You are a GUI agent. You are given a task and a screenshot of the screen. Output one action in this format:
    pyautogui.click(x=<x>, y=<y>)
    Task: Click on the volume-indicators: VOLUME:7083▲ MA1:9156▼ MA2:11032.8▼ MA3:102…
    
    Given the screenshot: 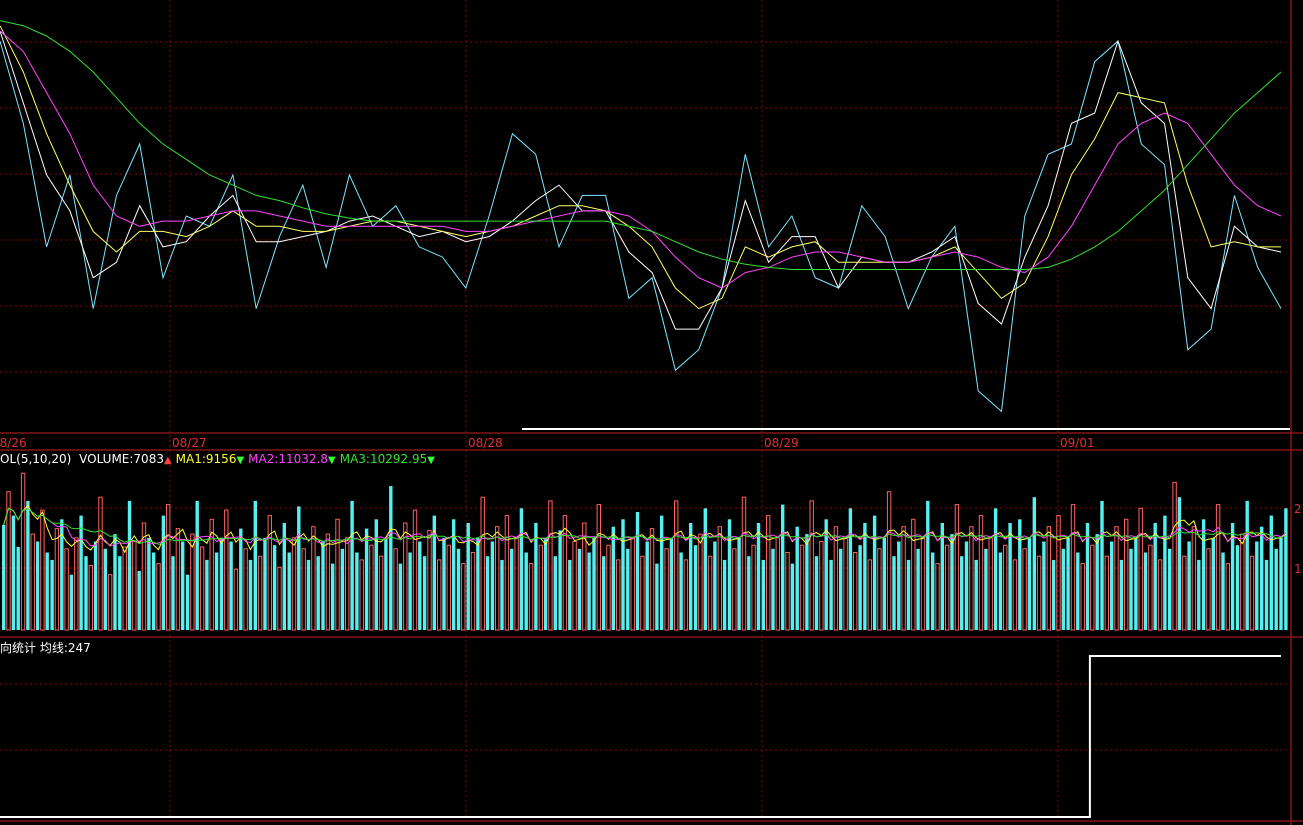 What is the action you would take?
    pyautogui.click(x=255, y=459)
    